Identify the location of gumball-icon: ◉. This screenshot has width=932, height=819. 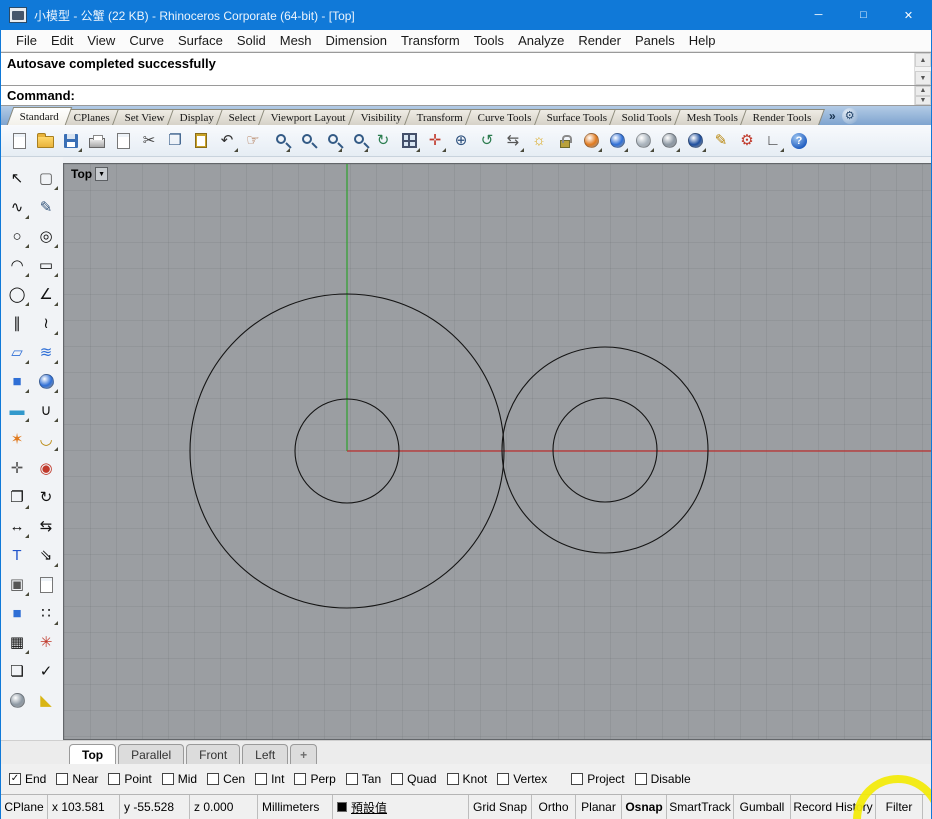
(46, 468).